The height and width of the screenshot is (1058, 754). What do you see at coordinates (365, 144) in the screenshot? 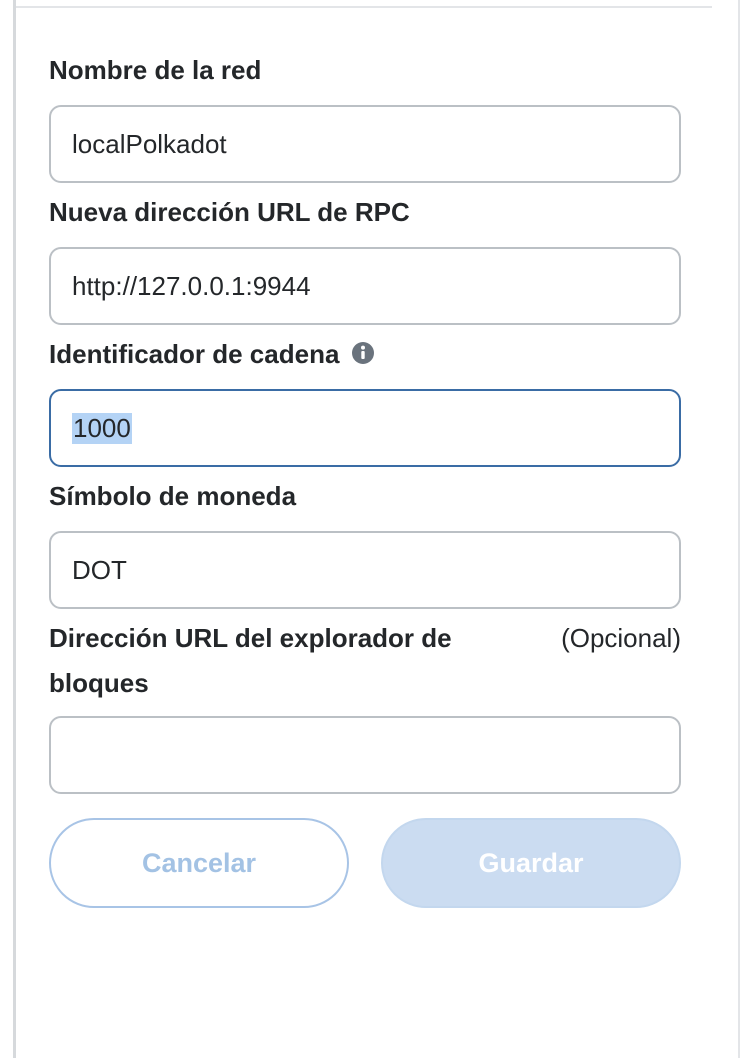
I see `network-name-input: localPolkadot` at bounding box center [365, 144].